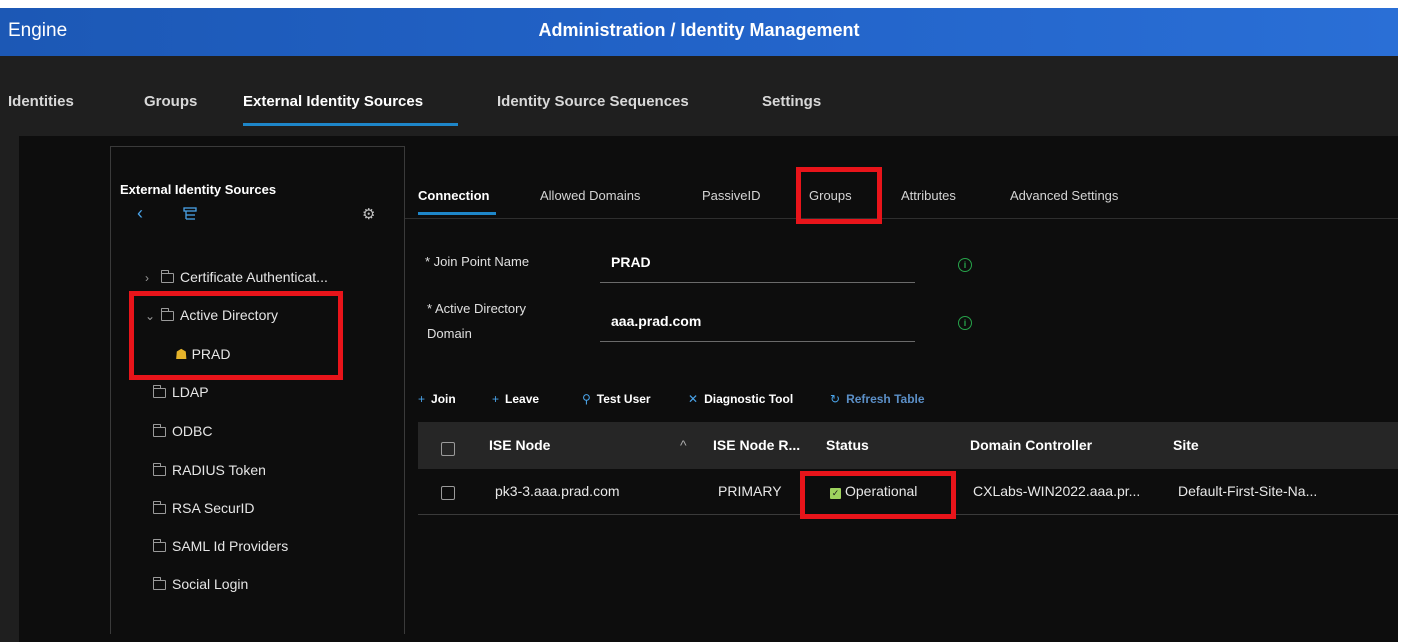 Image resolution: width=1402 pixels, height=642 pixels. What do you see at coordinates (457, 213) in the screenshot?
I see `active-subtab-indicator` at bounding box center [457, 213].